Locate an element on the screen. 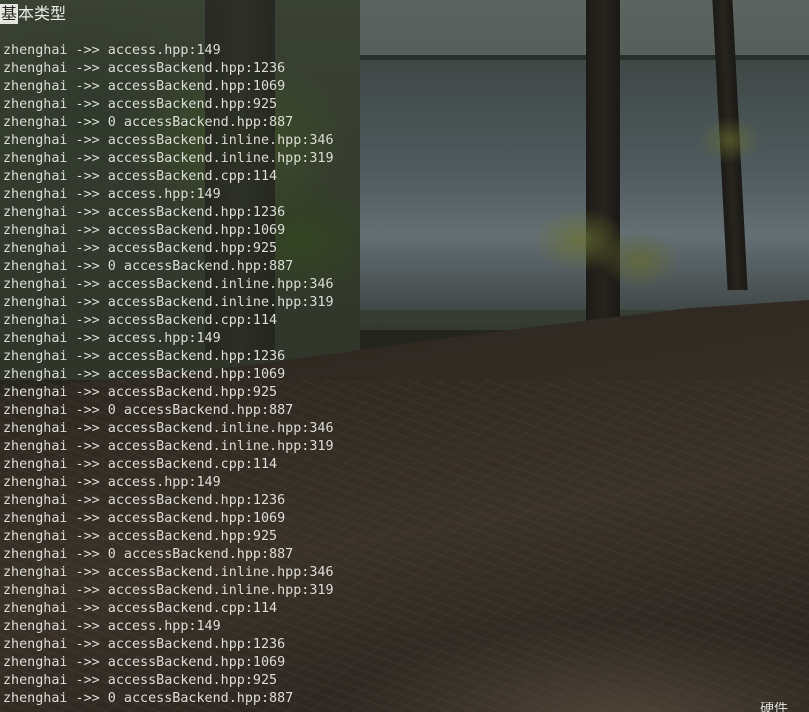 This screenshot has height=712, width=809. terminal-input-text: 本类型 is located at coordinates (42, 13).